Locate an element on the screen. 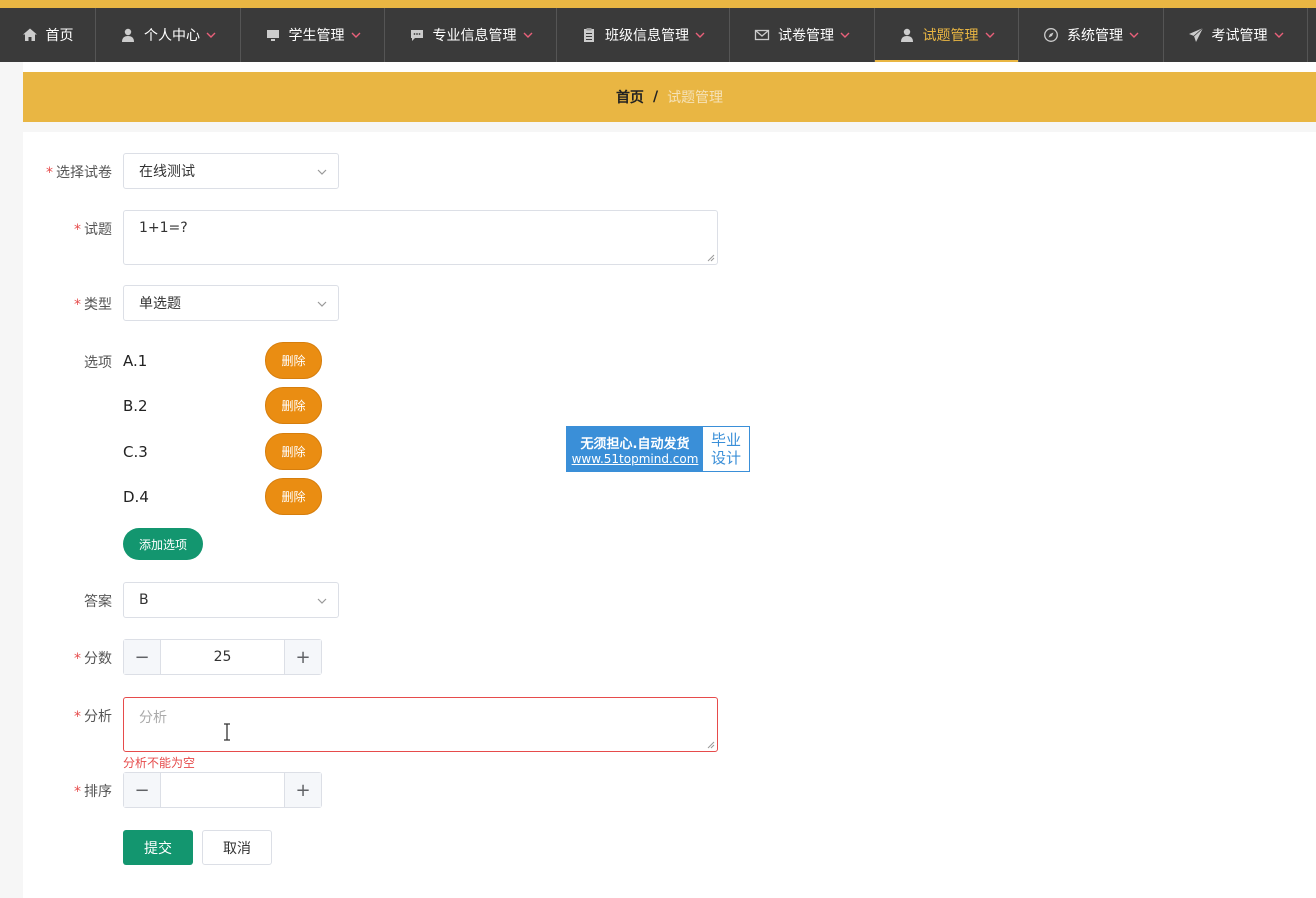 Image resolution: width=1316 pixels, height=898 pixels. order-label: * 排序 is located at coordinates (93, 792).